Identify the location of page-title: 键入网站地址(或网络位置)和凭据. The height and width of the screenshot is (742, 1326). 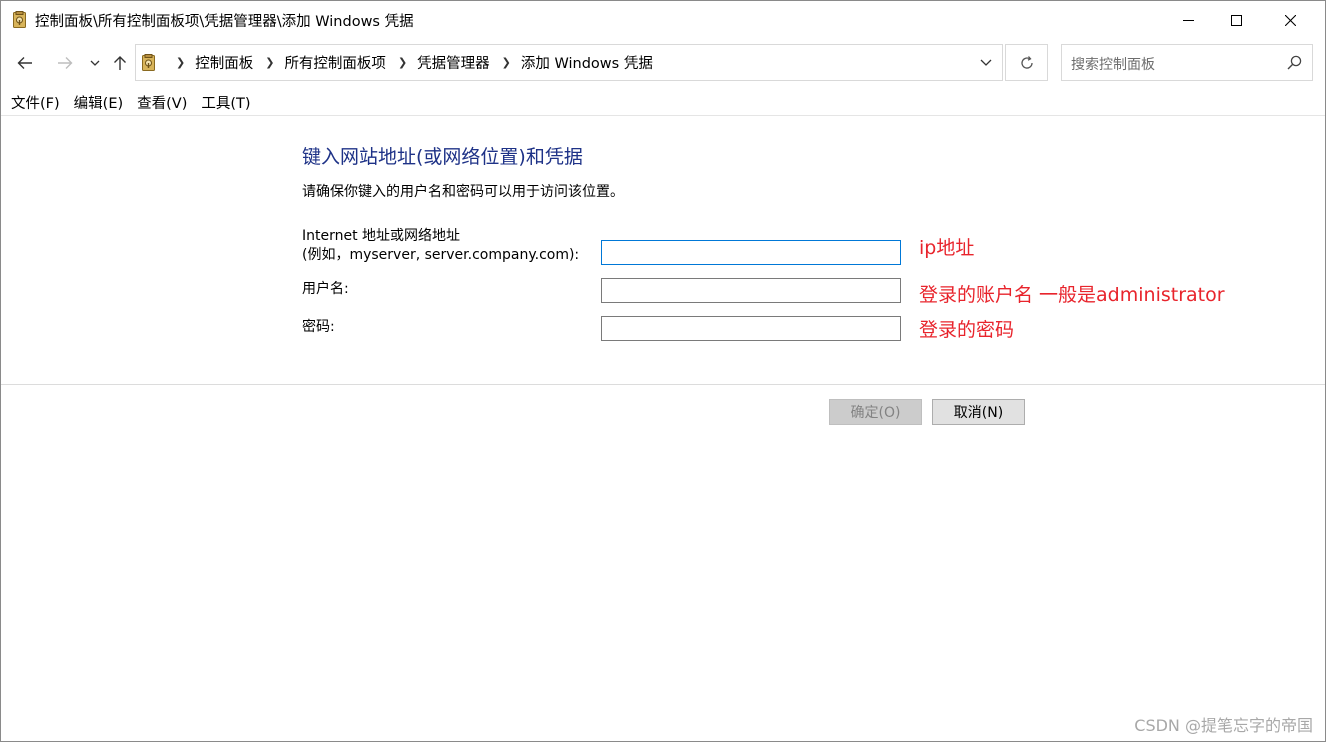
(442, 157).